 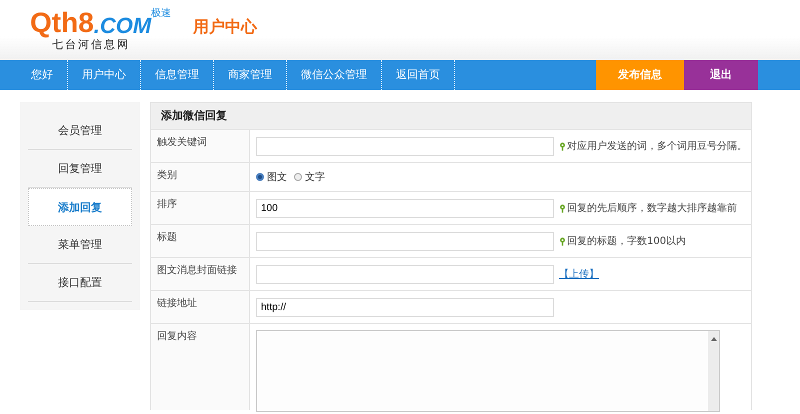 I want to click on logout-button: 退出, so click(x=721, y=75).